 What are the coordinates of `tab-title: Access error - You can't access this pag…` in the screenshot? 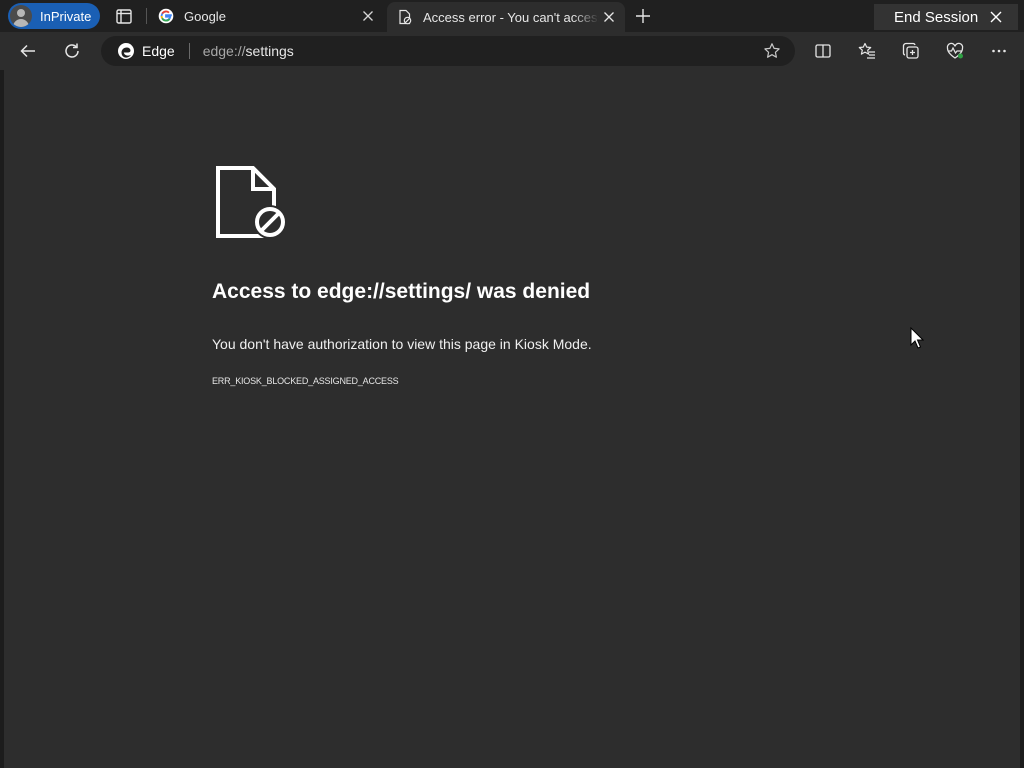 It's located at (511, 17).